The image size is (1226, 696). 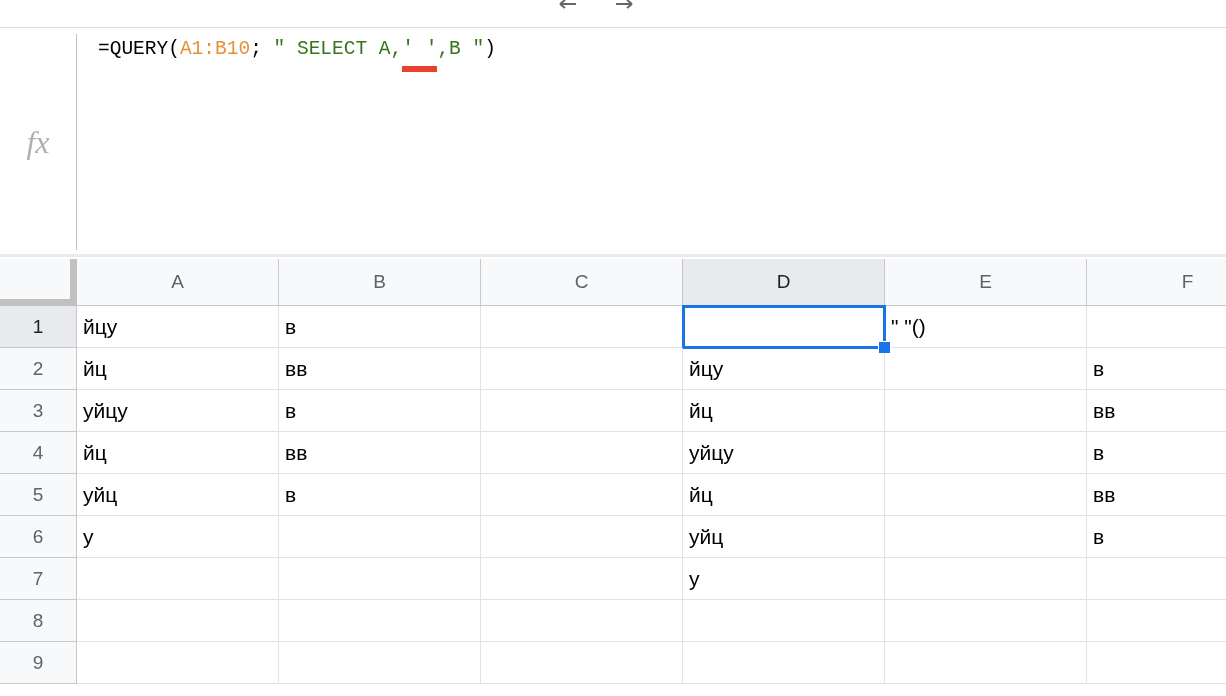 What do you see at coordinates (38, 282) in the screenshot?
I see `select-all-corner` at bounding box center [38, 282].